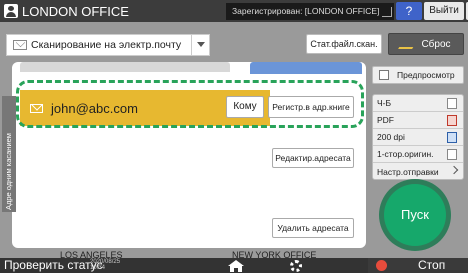  Describe the element at coordinates (408, 44) in the screenshot. I see `reset-icon` at that location.